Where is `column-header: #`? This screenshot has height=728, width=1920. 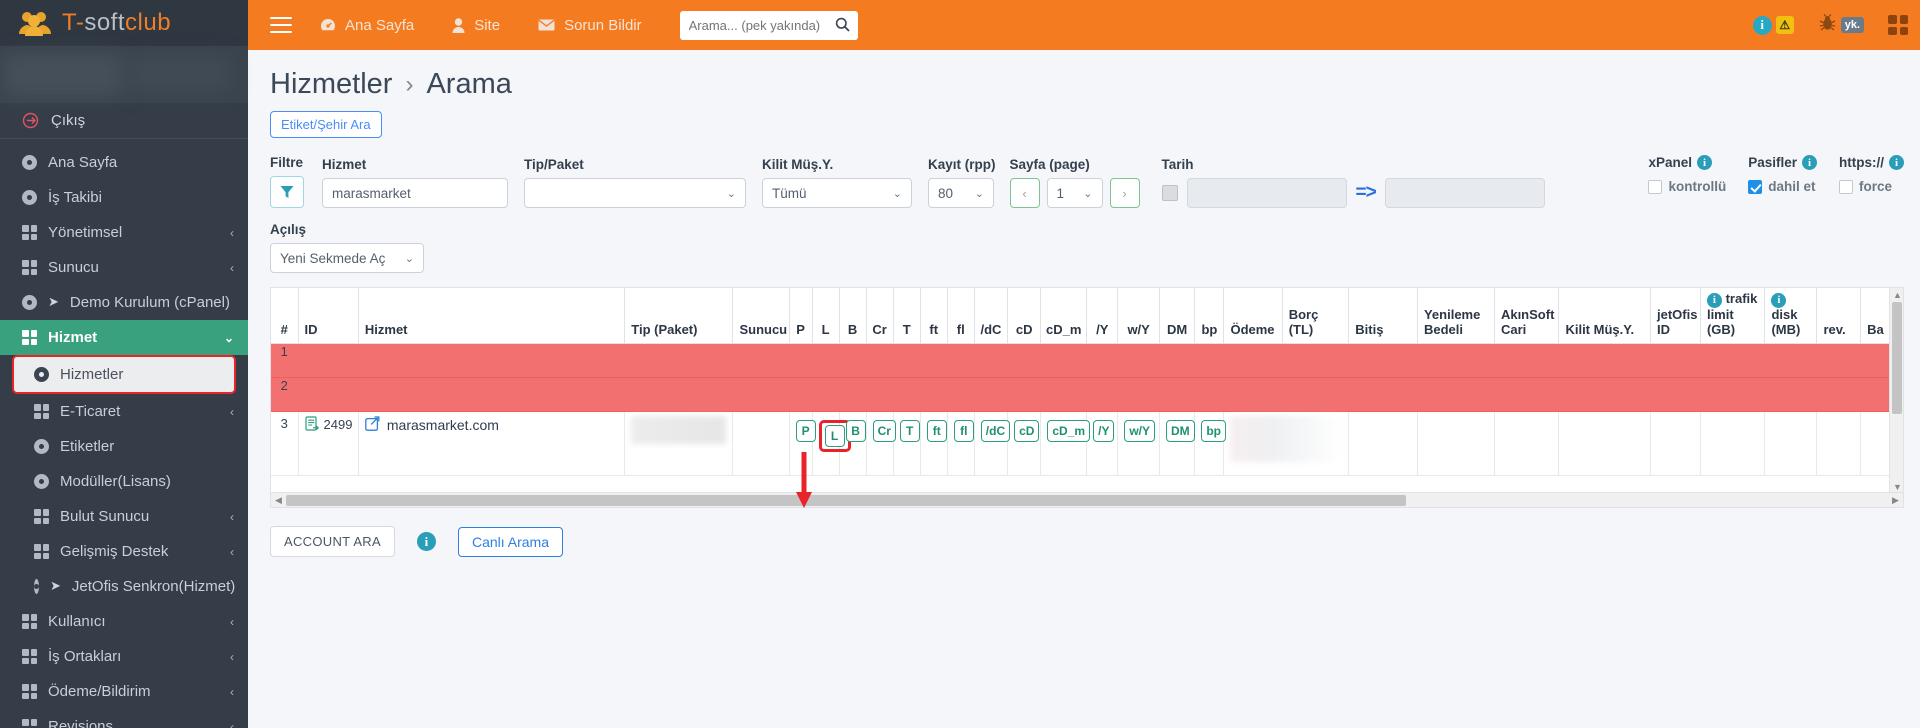 column-header: # is located at coordinates (285, 316).